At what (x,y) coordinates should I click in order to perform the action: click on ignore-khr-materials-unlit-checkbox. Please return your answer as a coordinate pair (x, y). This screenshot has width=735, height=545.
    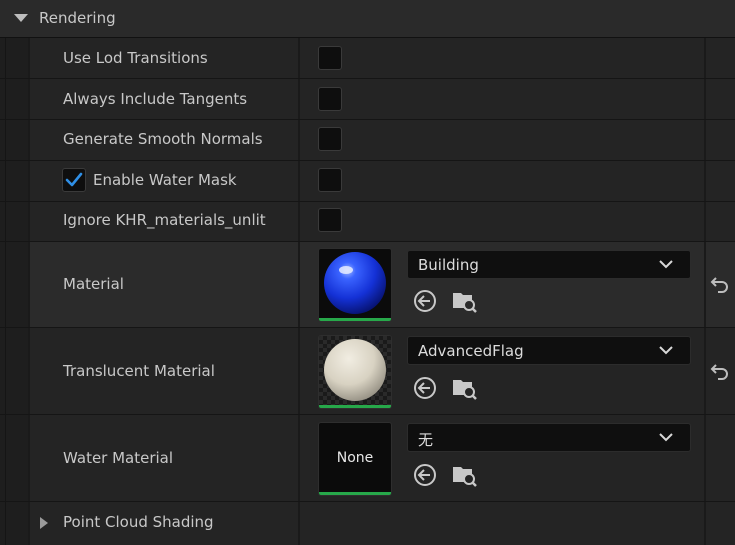
    Looking at the image, I should click on (330, 220).